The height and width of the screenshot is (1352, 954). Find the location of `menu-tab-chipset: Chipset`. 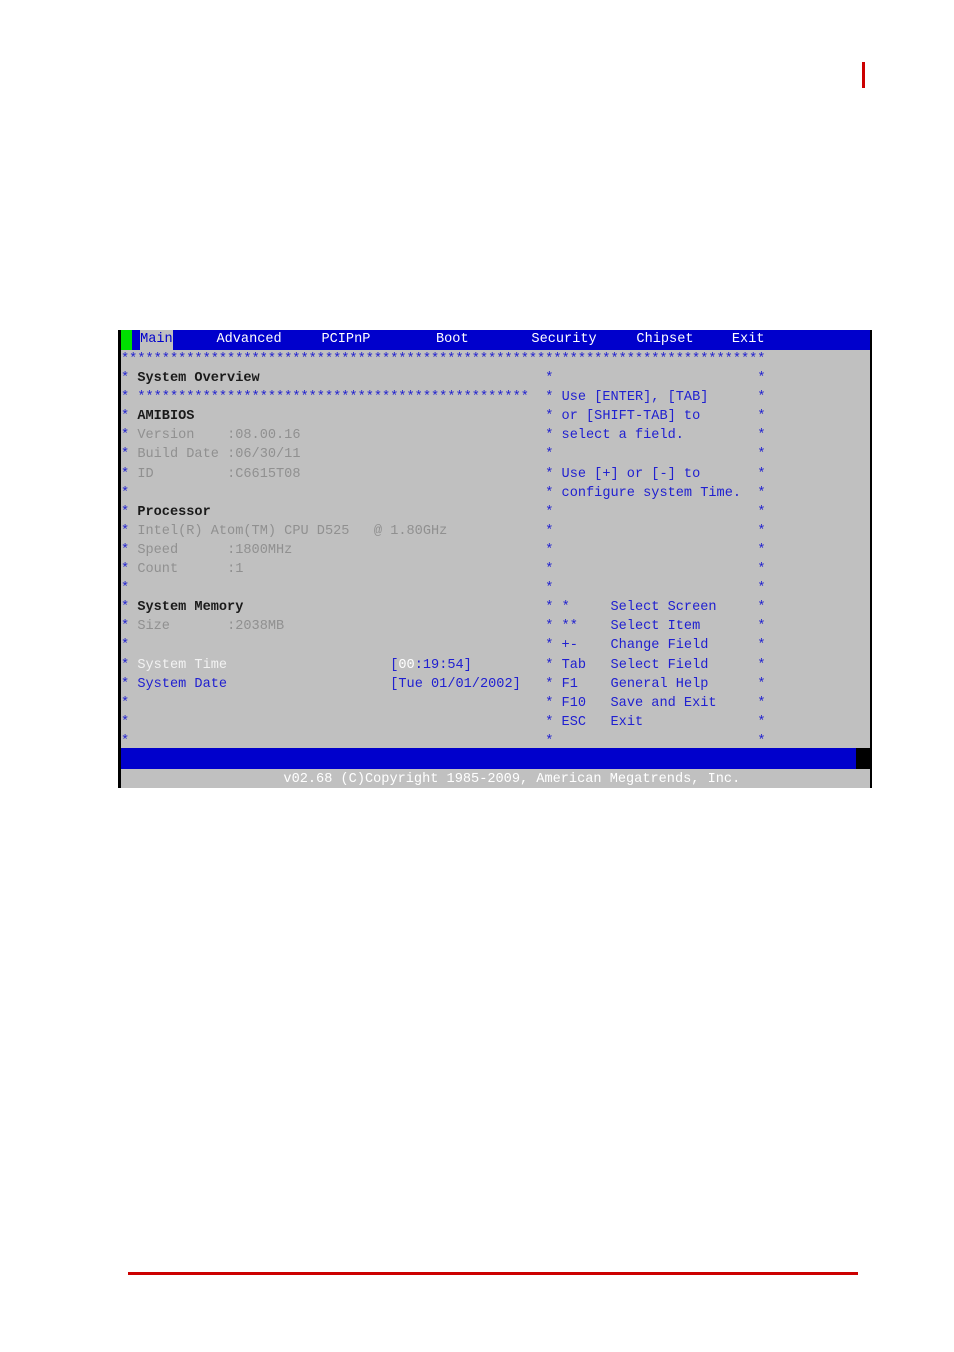

menu-tab-chipset: Chipset is located at coordinates (664, 340).